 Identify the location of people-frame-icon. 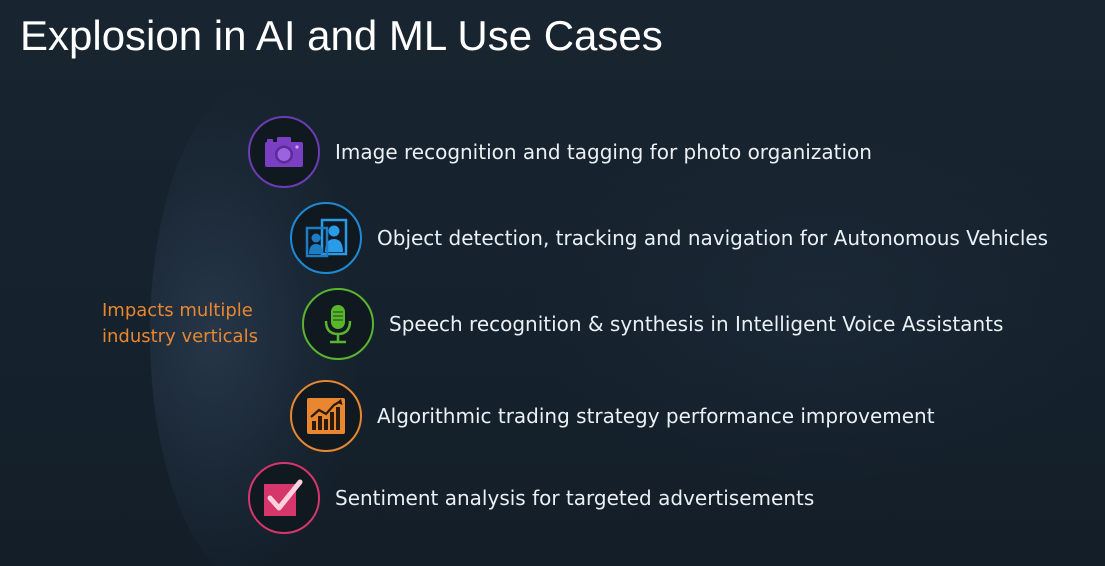
(326, 238).